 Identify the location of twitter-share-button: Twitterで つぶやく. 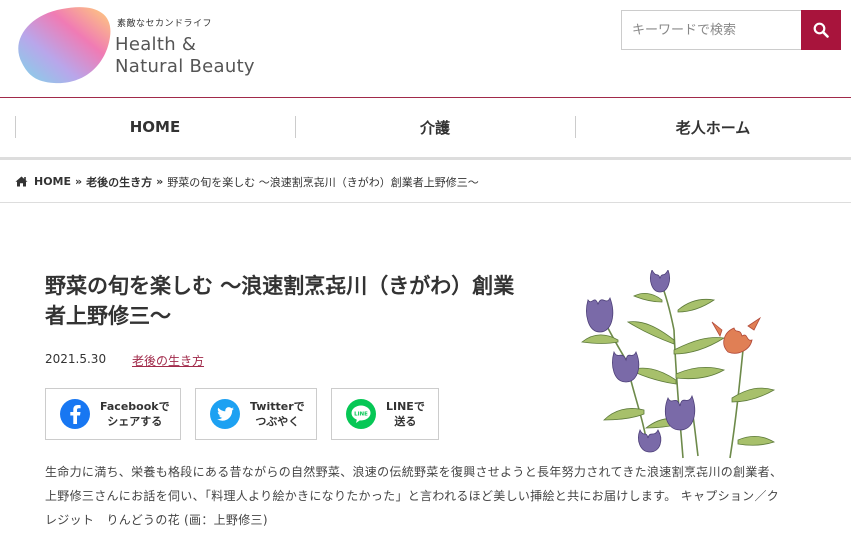
(256, 414).